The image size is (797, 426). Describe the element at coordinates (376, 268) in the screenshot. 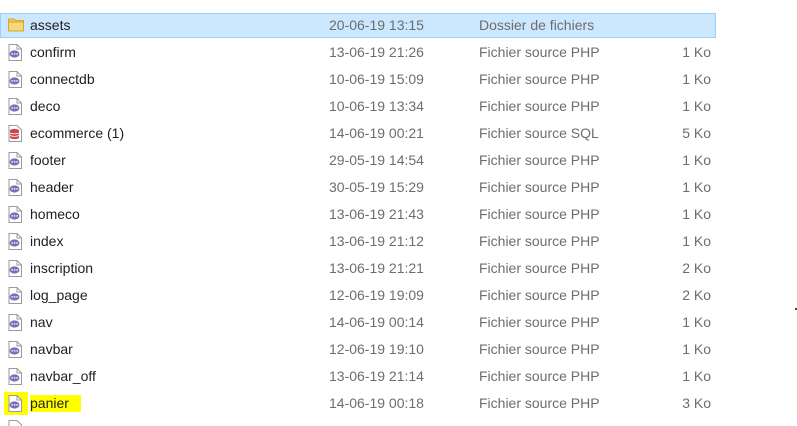

I see `file-modified-date: 13-06-19 21:21` at that location.